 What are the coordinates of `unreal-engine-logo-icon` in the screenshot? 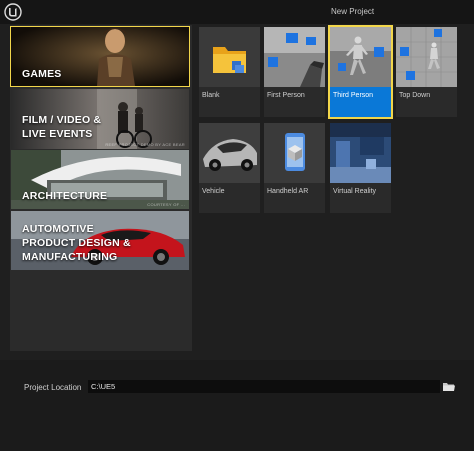 It's located at (13, 12).